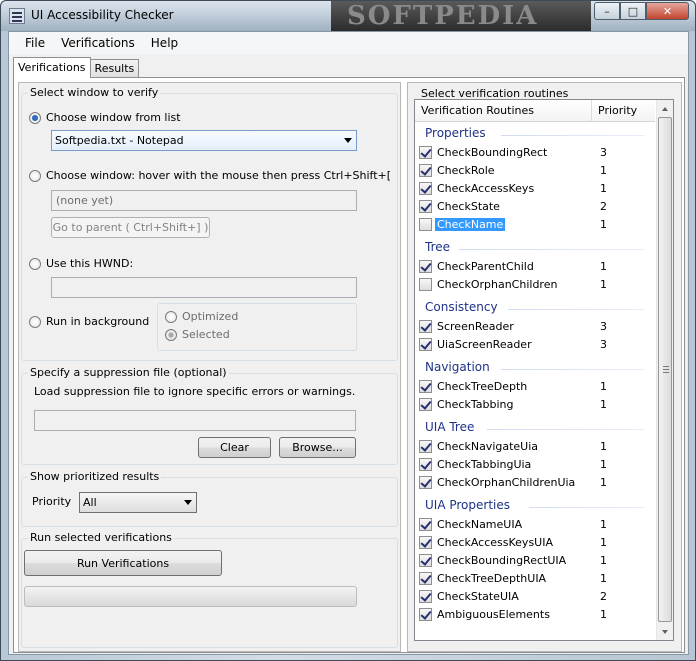  What do you see at coordinates (603, 152) in the screenshot?
I see `routine-priority: 3` at bounding box center [603, 152].